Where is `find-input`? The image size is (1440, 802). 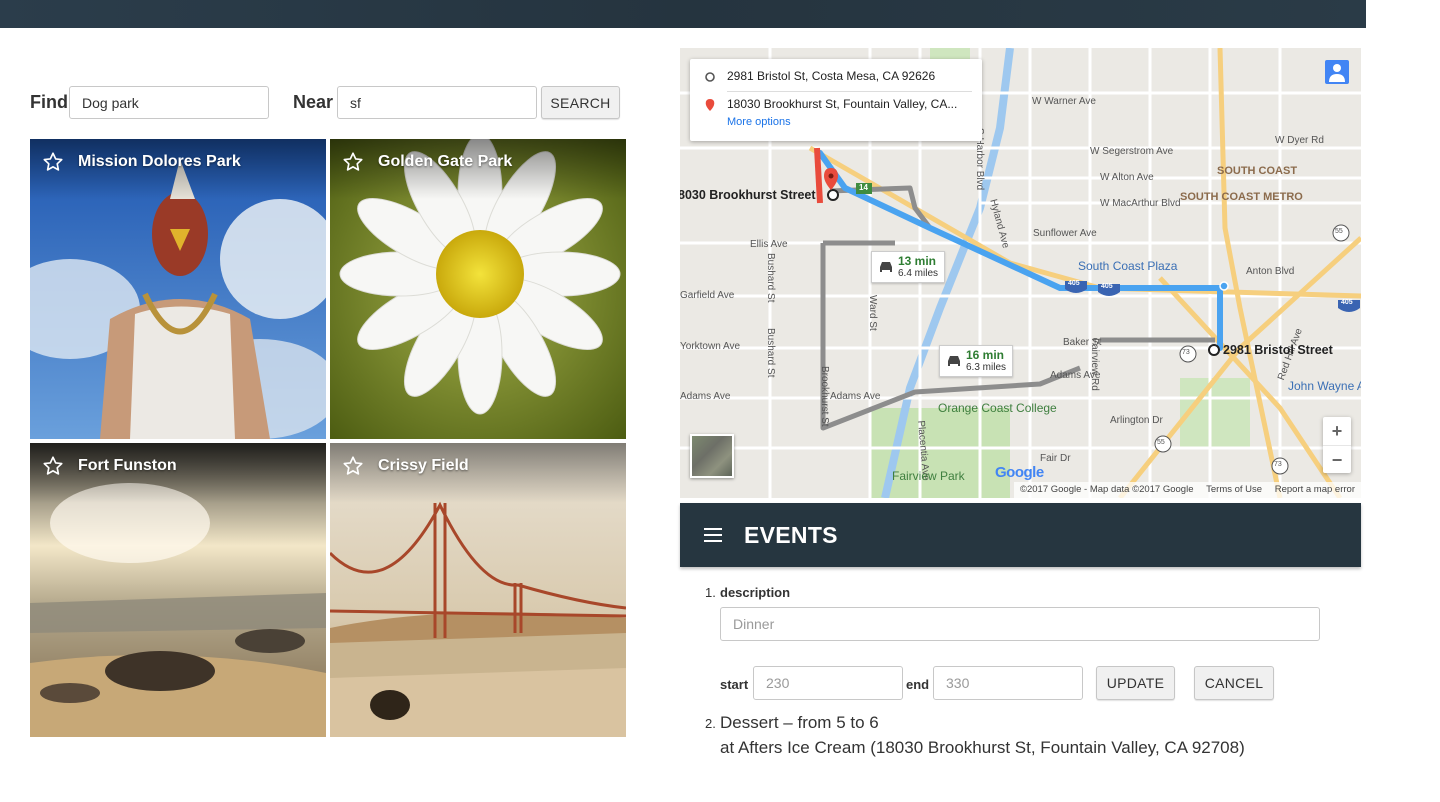
find-input is located at coordinates (169, 102).